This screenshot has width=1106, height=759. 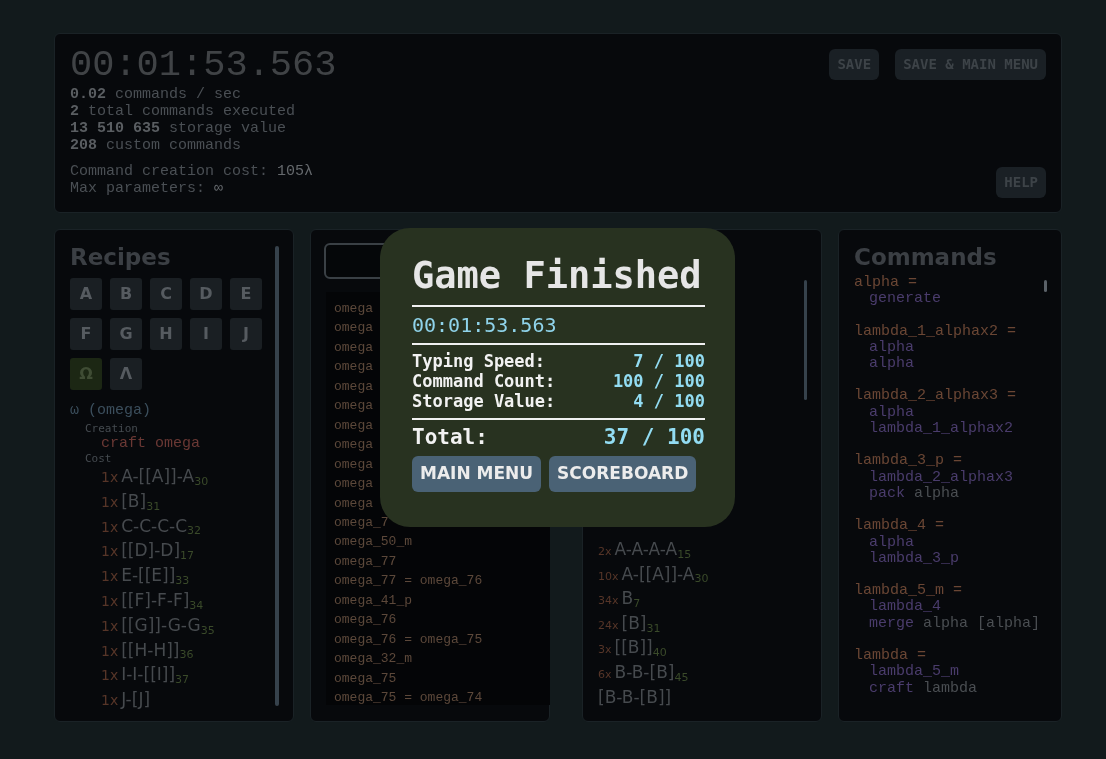 I want to click on score-value: 4 / 100, so click(x=669, y=401).